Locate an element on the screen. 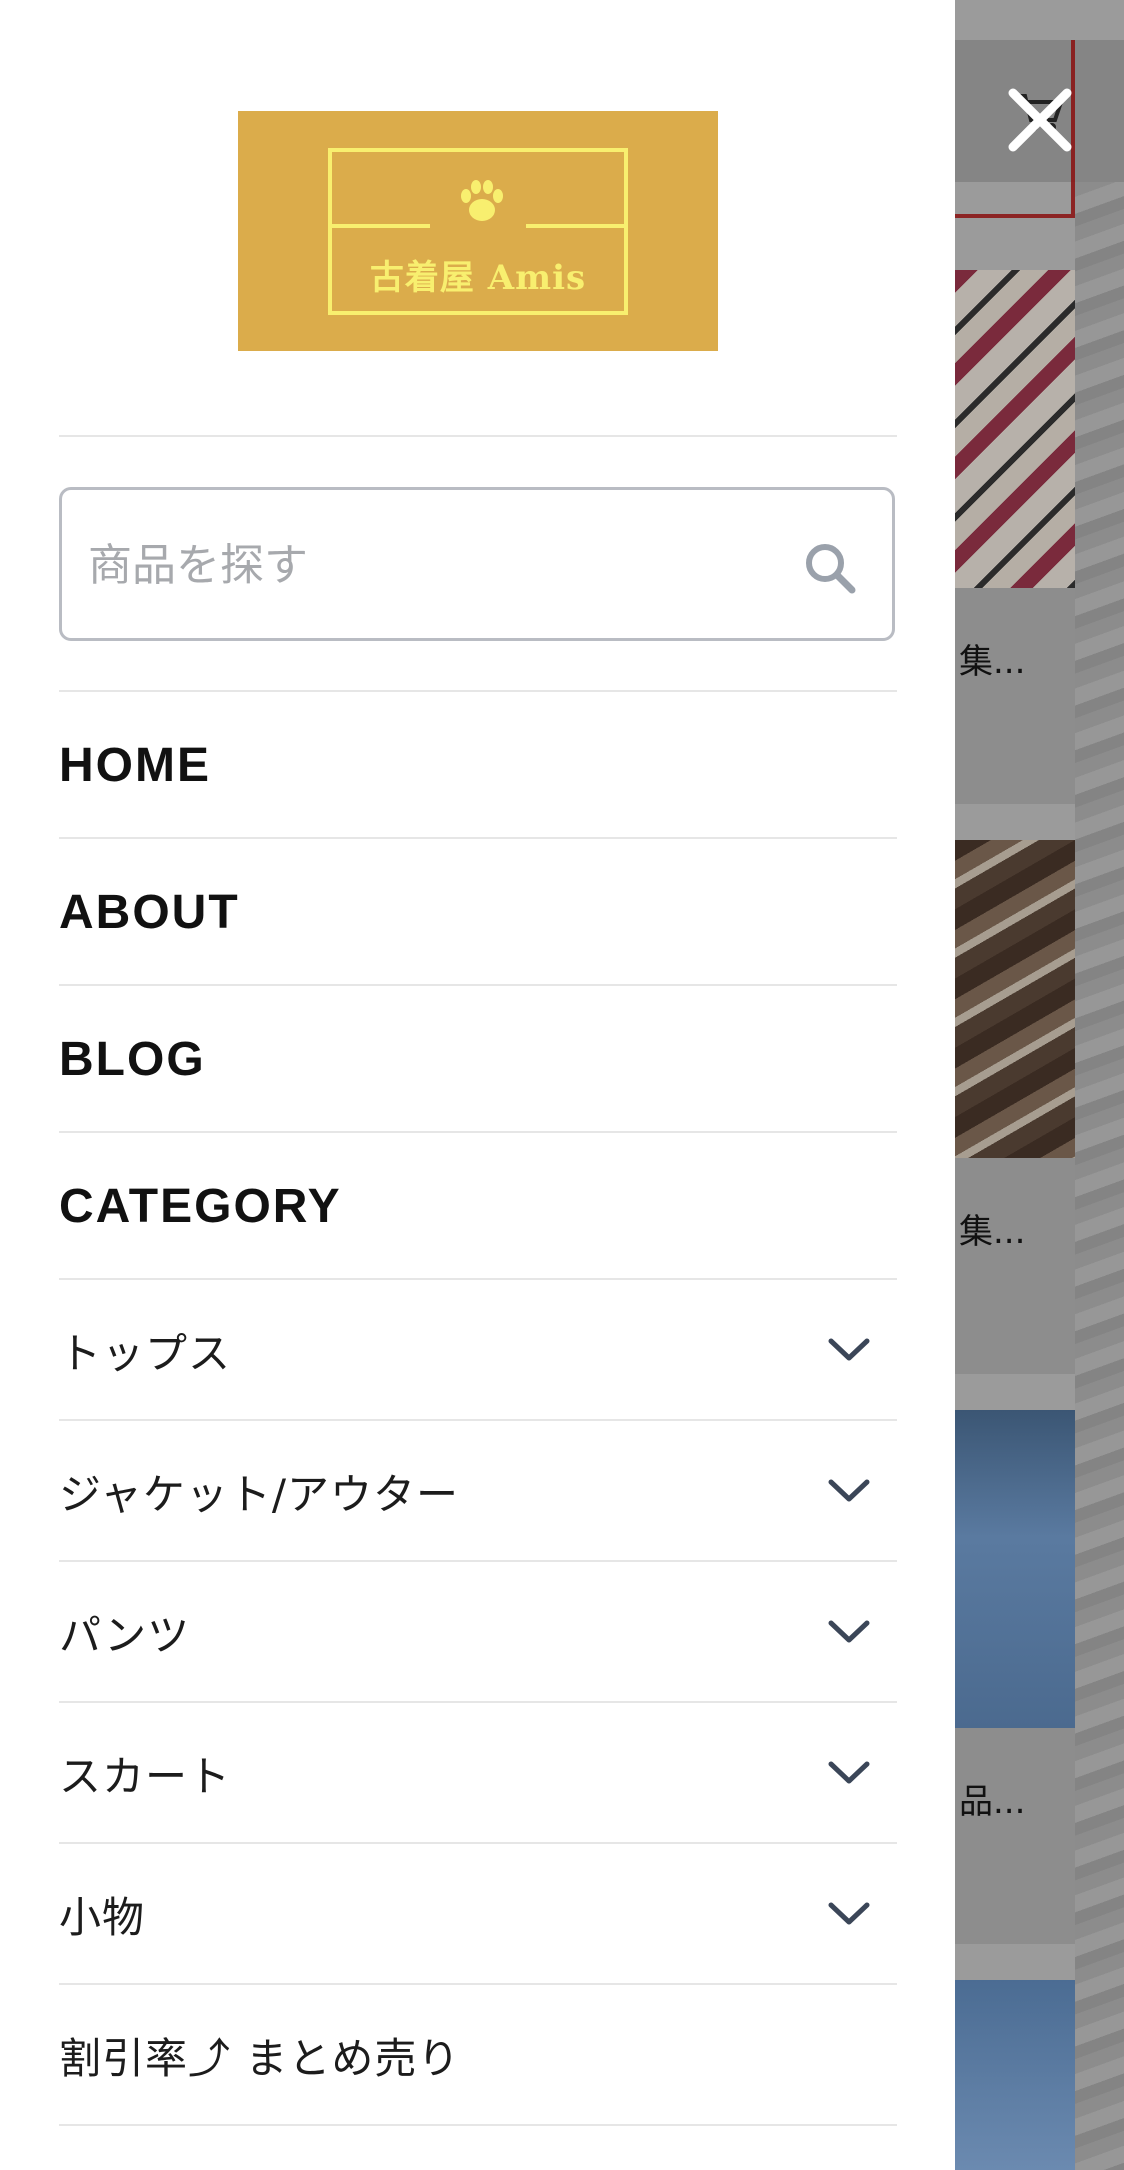 This screenshot has width=1124, height=2170. nav-home: HOME is located at coordinates (478, 765).